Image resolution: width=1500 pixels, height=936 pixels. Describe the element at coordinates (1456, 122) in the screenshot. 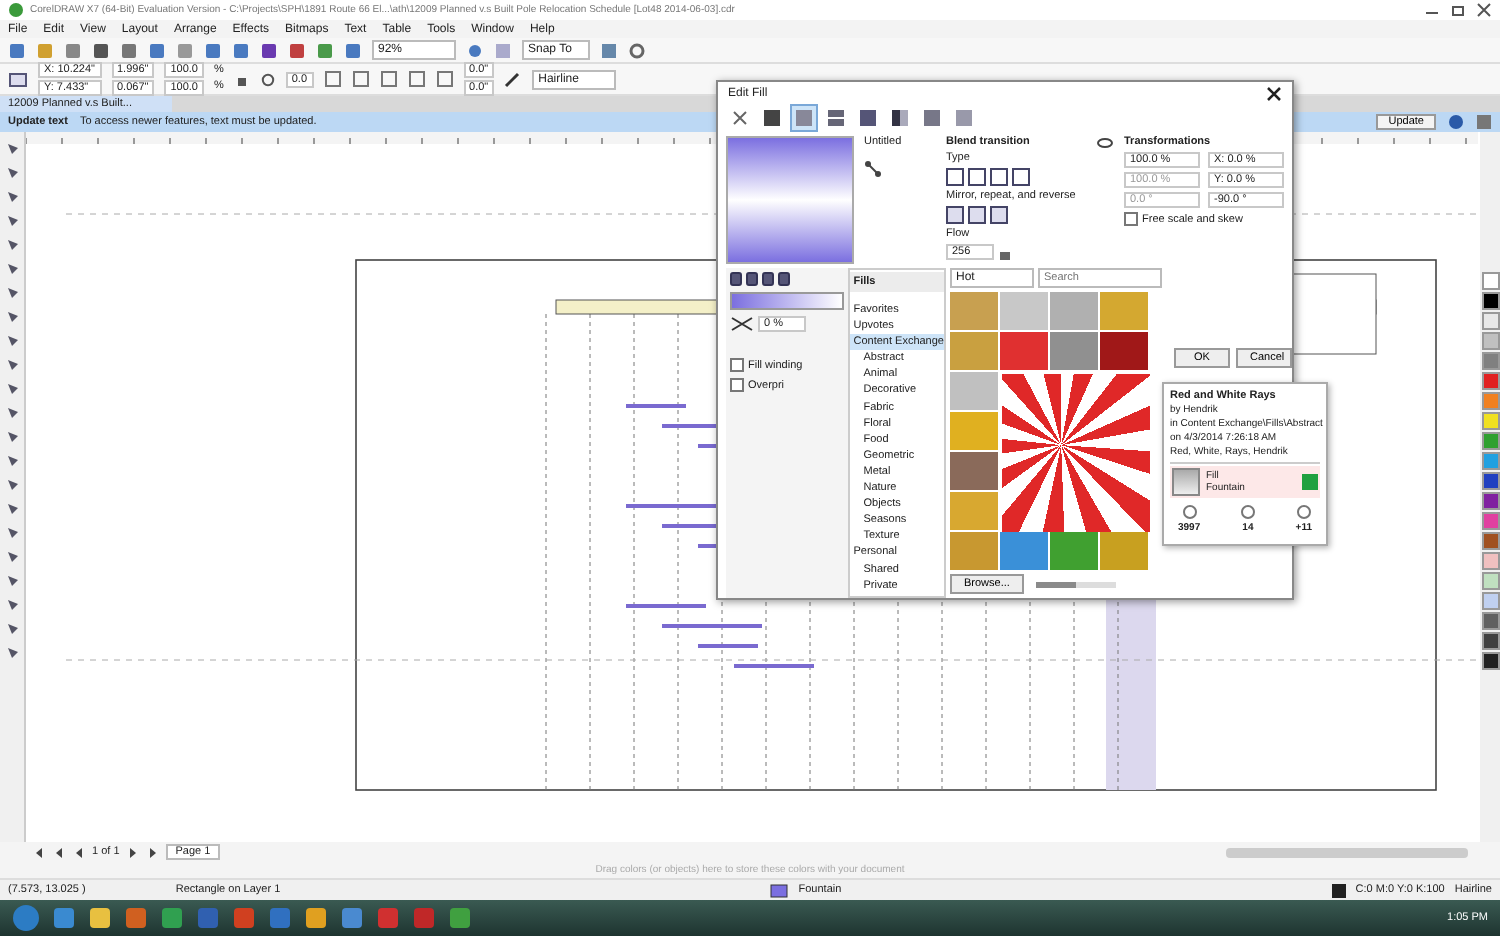

I see `info-icon` at that location.